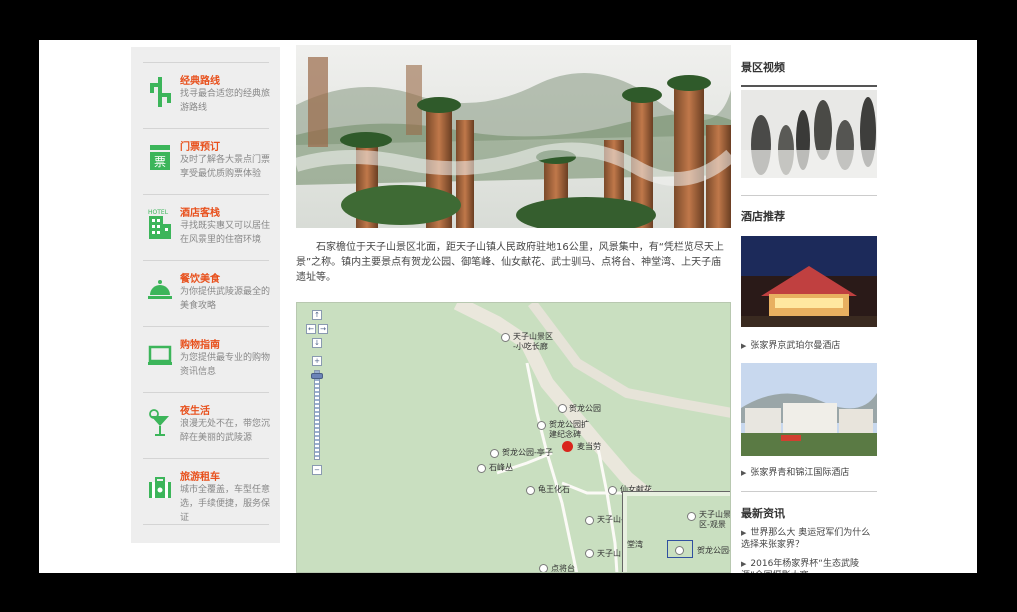  Describe the element at coordinates (225, 233) in the screenshot. I see `sidebar-item-desc: 寻找既实惠又可以居住在风景里的住宿环境` at that location.